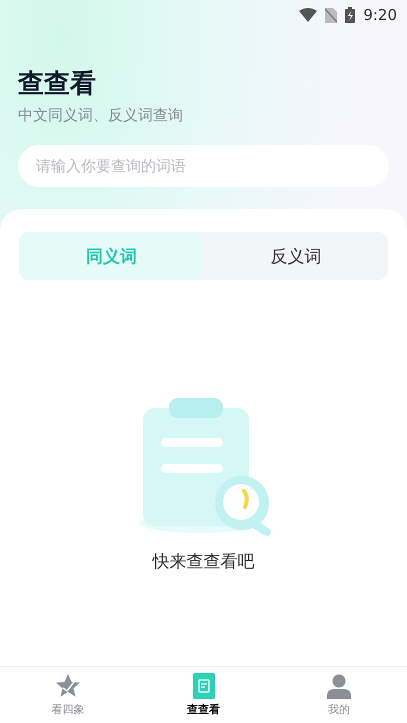 The image size is (407, 723). What do you see at coordinates (380, 15) in the screenshot?
I see `status-time: 9:20` at bounding box center [380, 15].